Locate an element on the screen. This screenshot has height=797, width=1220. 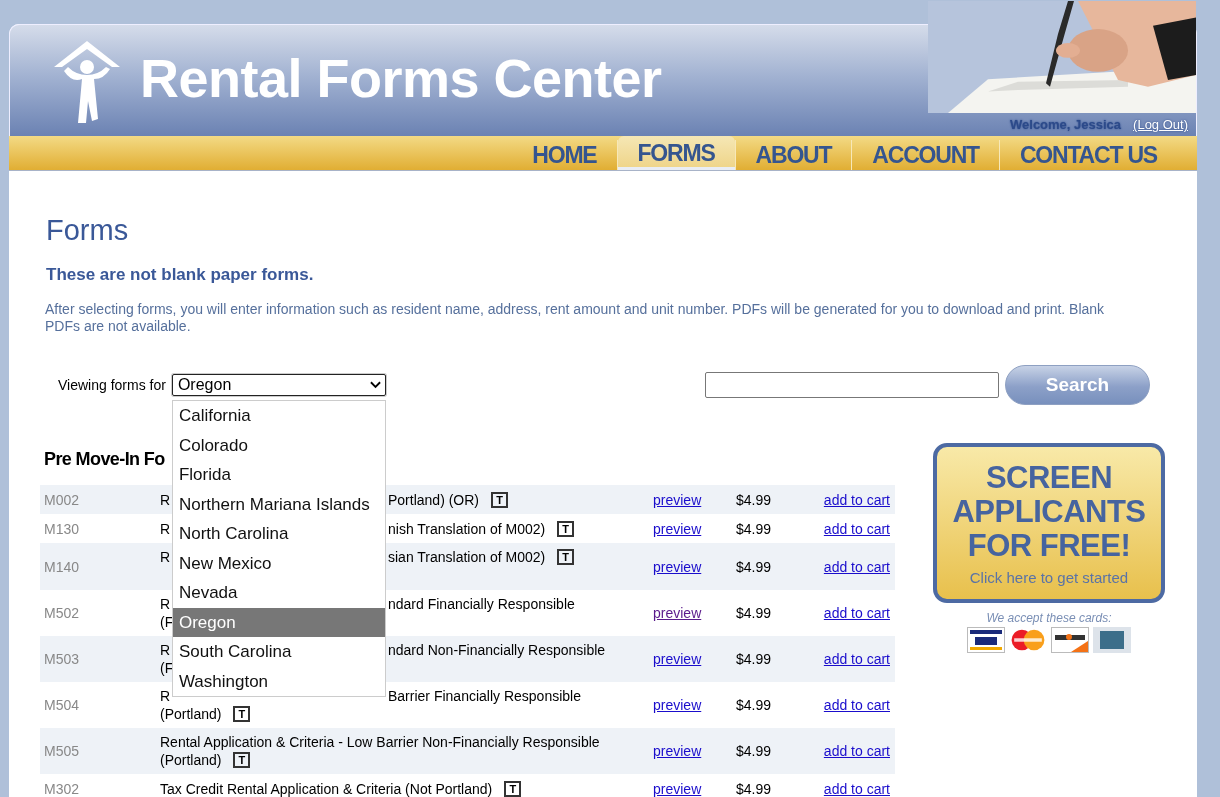
page-title: Forms is located at coordinates (88, 230).